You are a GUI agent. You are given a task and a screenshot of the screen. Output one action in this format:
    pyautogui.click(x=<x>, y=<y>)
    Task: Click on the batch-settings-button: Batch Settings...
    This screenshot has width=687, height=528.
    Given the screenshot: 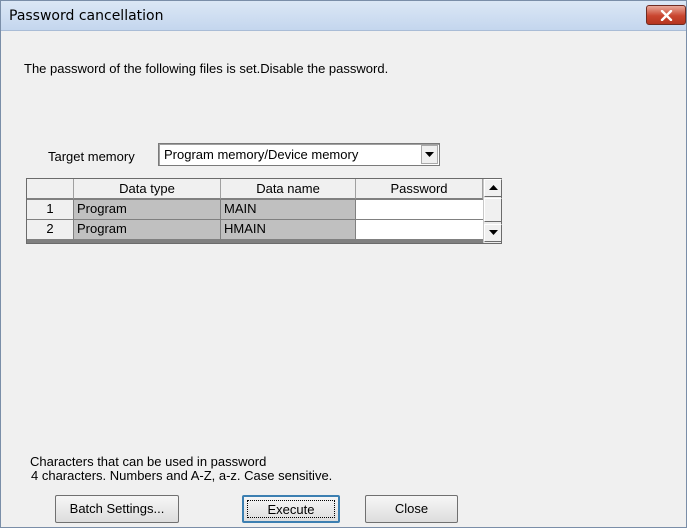 What is the action you would take?
    pyautogui.click(x=117, y=509)
    